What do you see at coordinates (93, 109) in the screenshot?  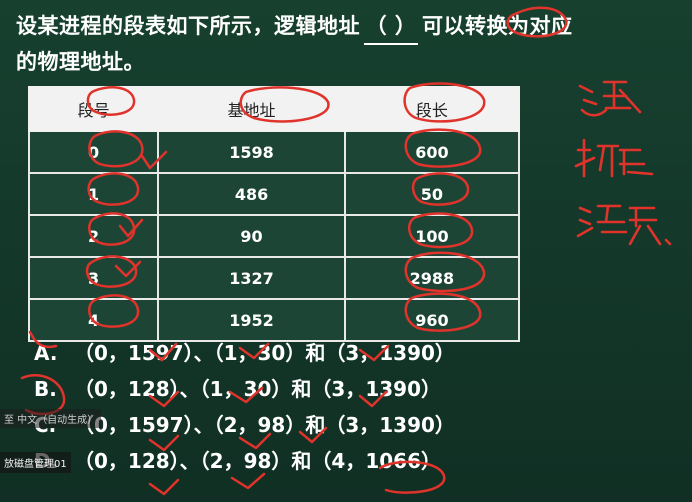 I see `header-segment-number: 段号` at bounding box center [93, 109].